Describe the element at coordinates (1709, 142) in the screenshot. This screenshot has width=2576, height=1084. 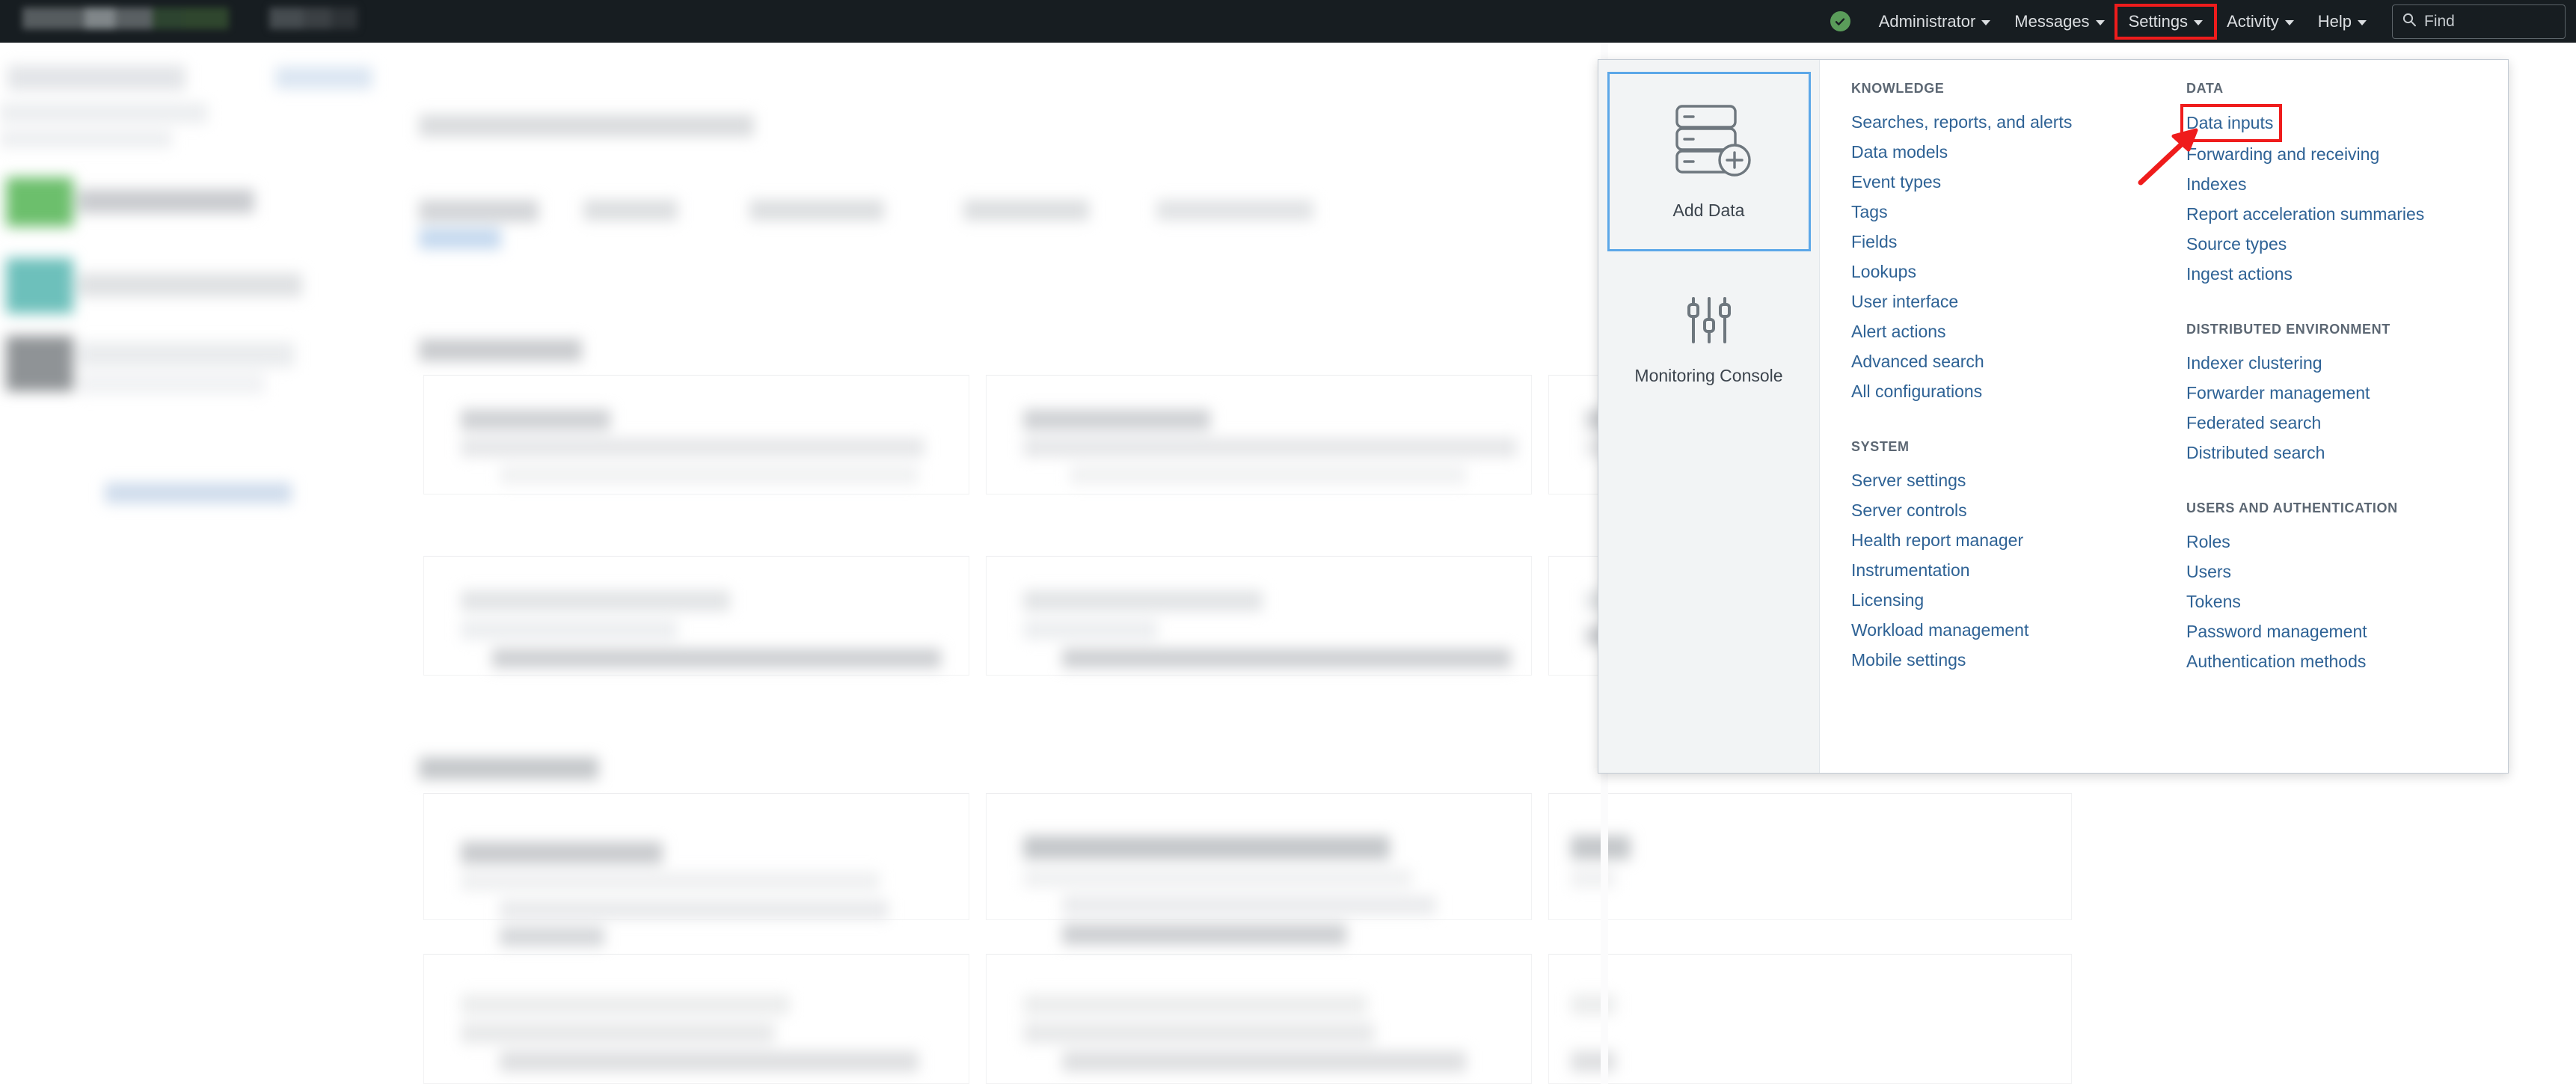
I see `add-data-icon` at that location.